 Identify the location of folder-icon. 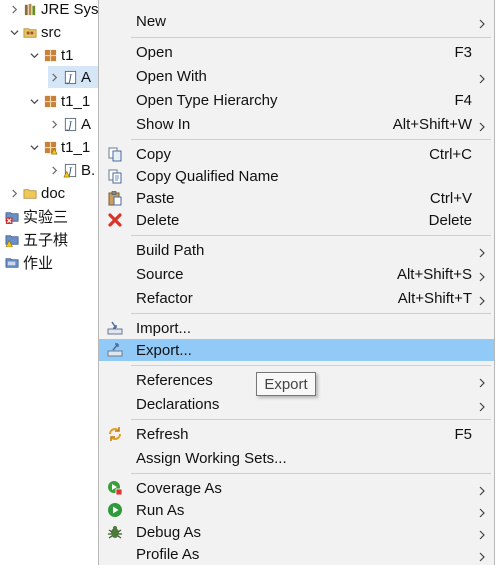
(30, 193).